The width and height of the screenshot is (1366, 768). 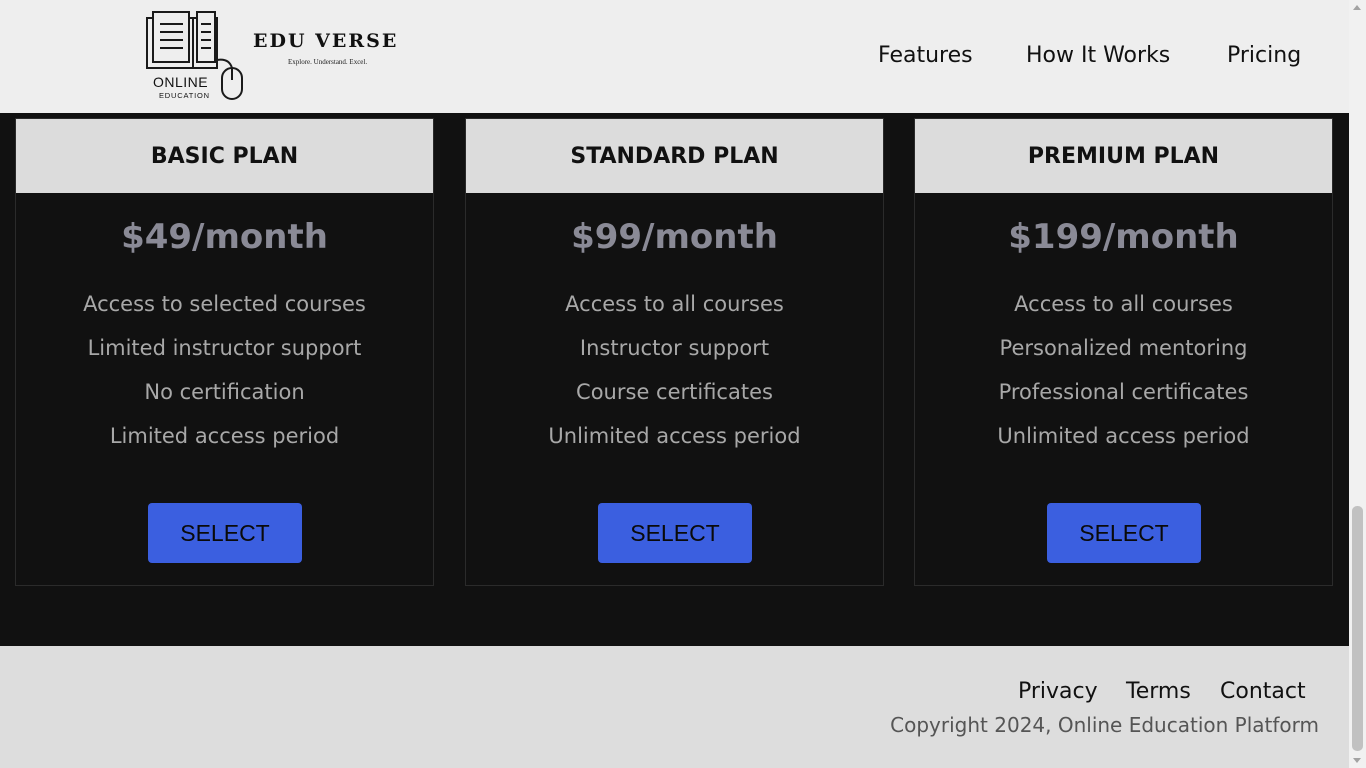 What do you see at coordinates (224, 237) in the screenshot?
I see `plan-price: $49/month` at bounding box center [224, 237].